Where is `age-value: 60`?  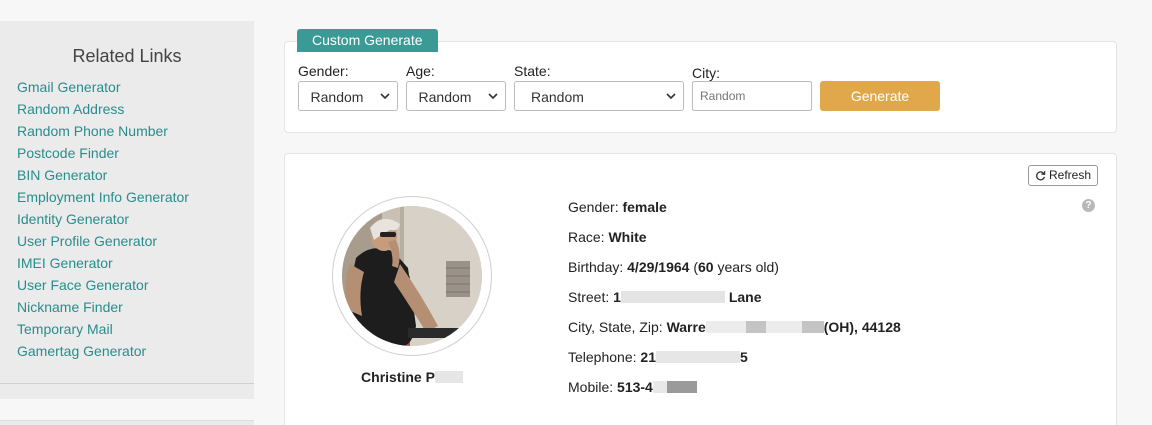 age-value: 60 is located at coordinates (706, 267).